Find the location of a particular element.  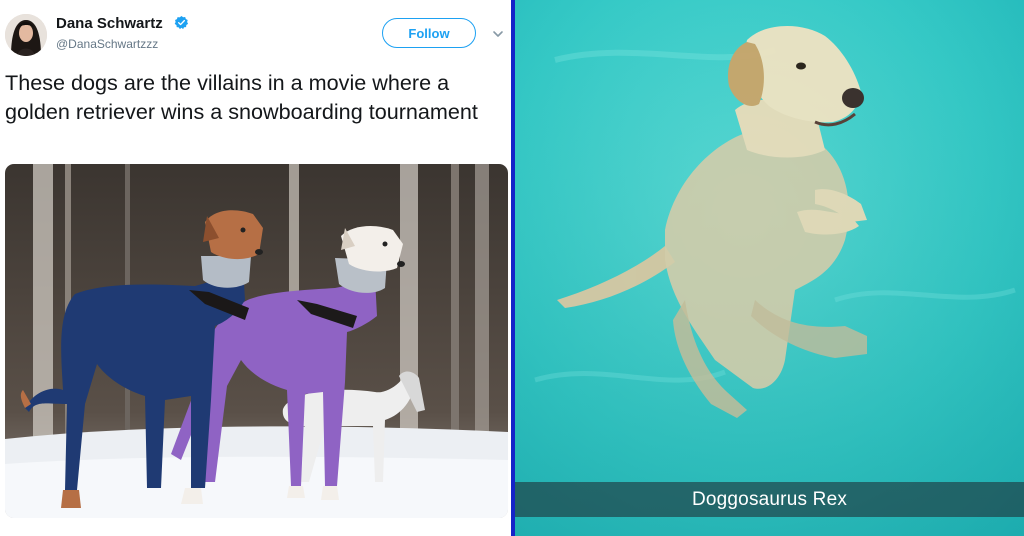

snap-caption-bar: Doggosaurus Rex is located at coordinates (769, 499).